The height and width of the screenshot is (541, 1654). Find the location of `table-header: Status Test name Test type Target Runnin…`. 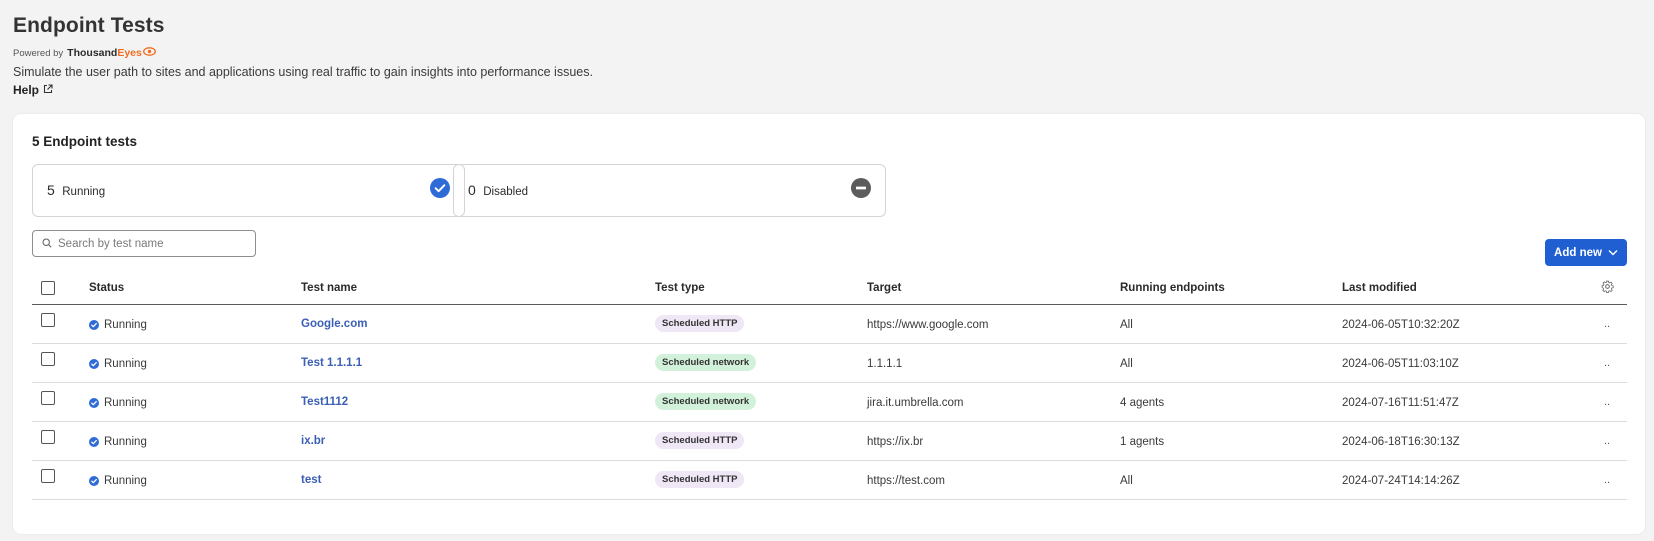

table-header: Status Test name Test type Target Runnin… is located at coordinates (829, 288).